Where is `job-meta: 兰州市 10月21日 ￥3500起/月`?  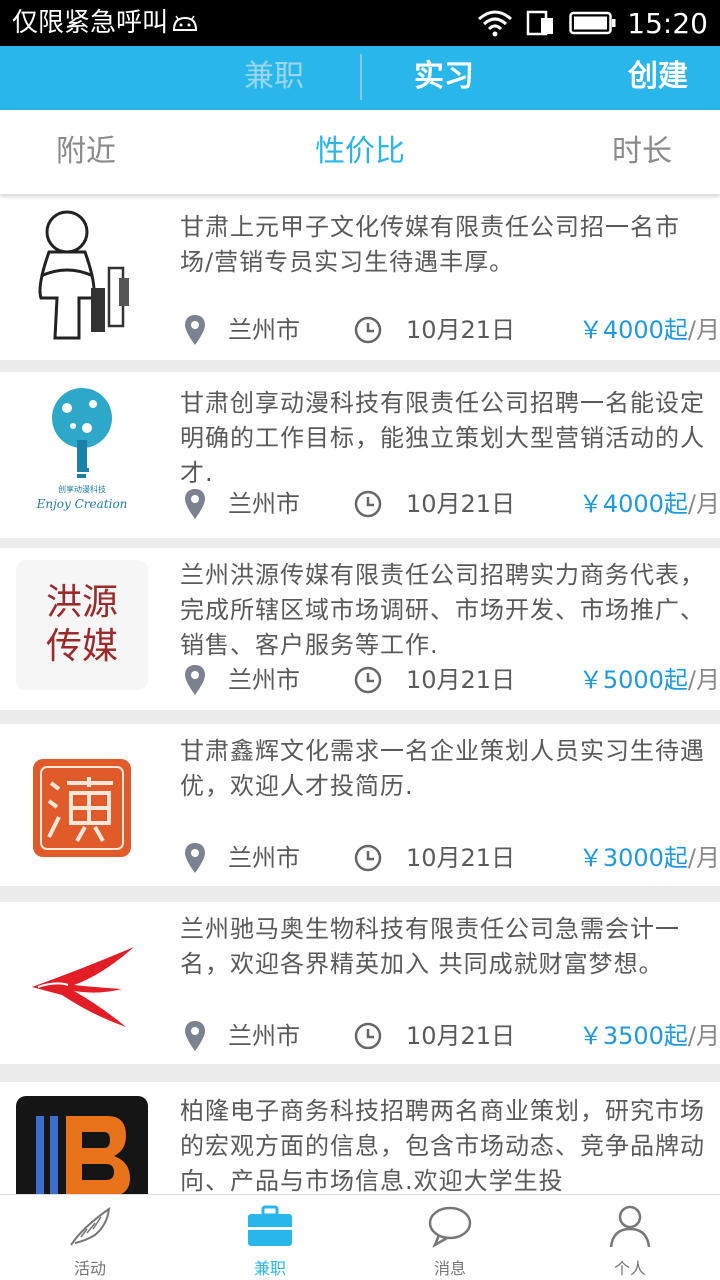
job-meta: 兰州市 10月21日 ￥3500起/月 is located at coordinates (450, 1038).